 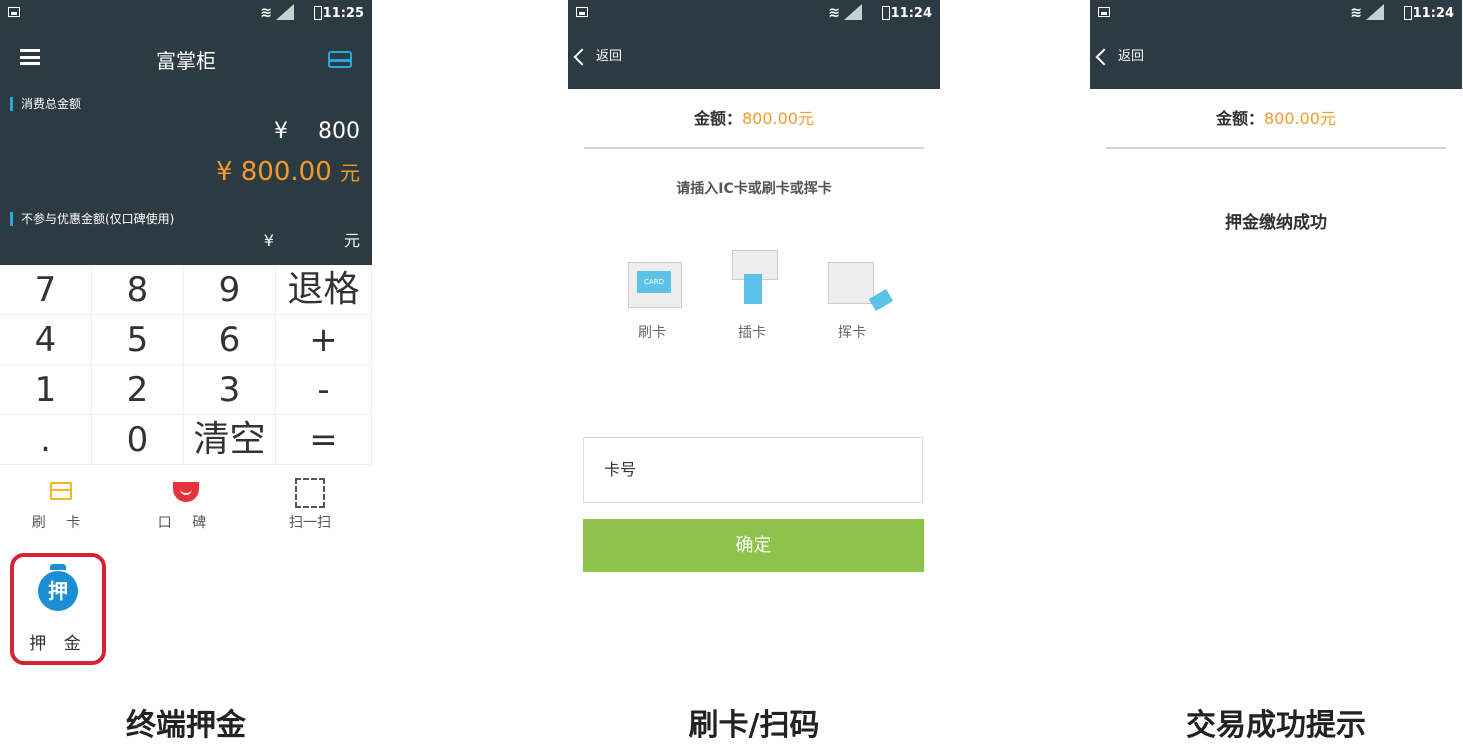 I want to click on card-methods: CARD 刷卡 插卡 挥卡, so click(x=754, y=300).